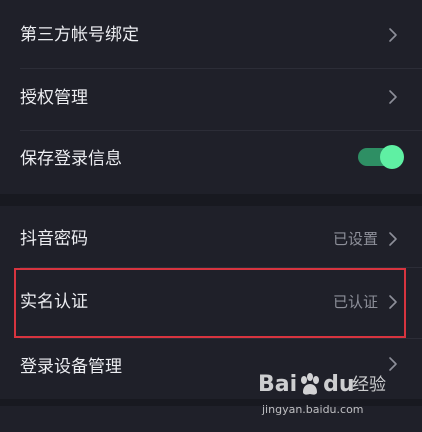 The image size is (422, 432). What do you see at coordinates (392, 157) in the screenshot?
I see `toggle-knob` at bounding box center [392, 157].